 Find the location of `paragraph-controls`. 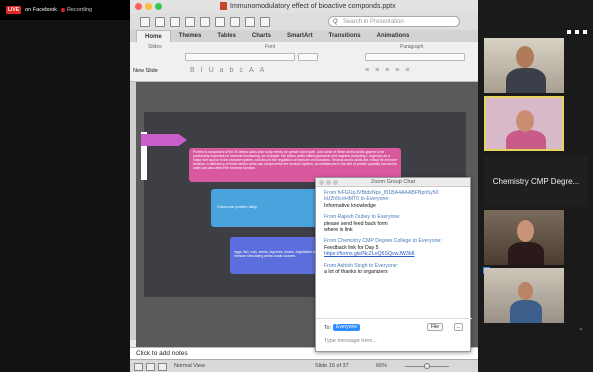

paragraph-controls is located at coordinates (415, 57).